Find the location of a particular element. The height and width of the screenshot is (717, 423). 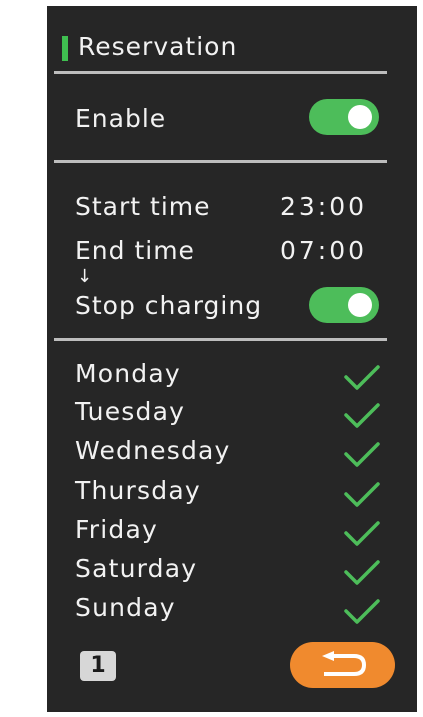

day-label-friday: Friday is located at coordinates (116, 529).